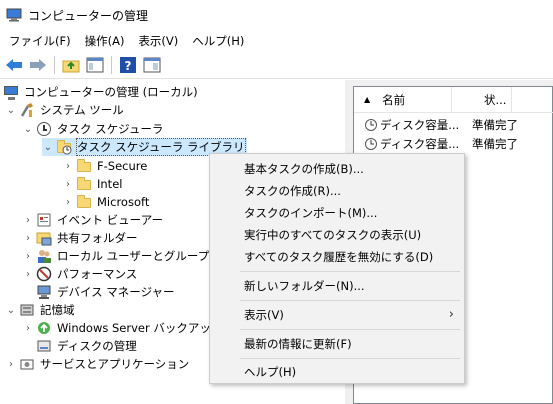  I want to click on folder-clock-icon, so click(64, 147).